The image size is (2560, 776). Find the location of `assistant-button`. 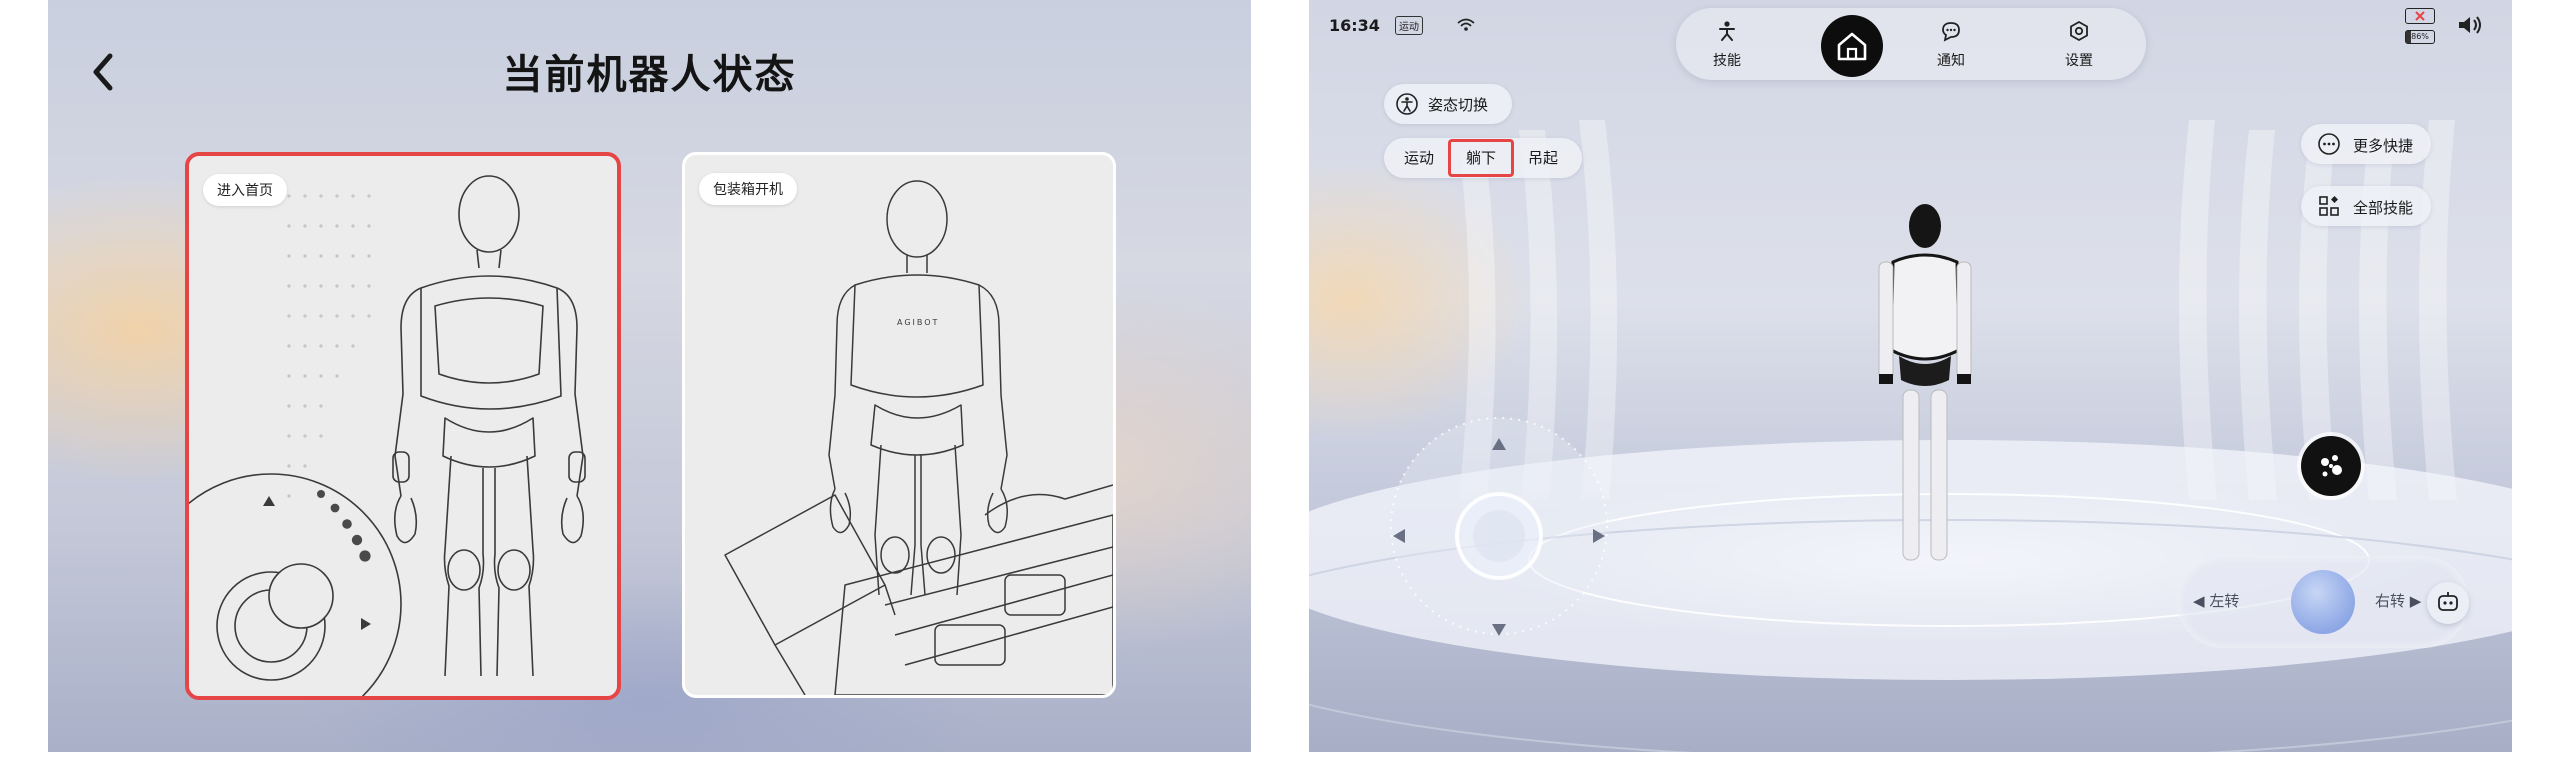

assistant-button is located at coordinates (2331, 466).